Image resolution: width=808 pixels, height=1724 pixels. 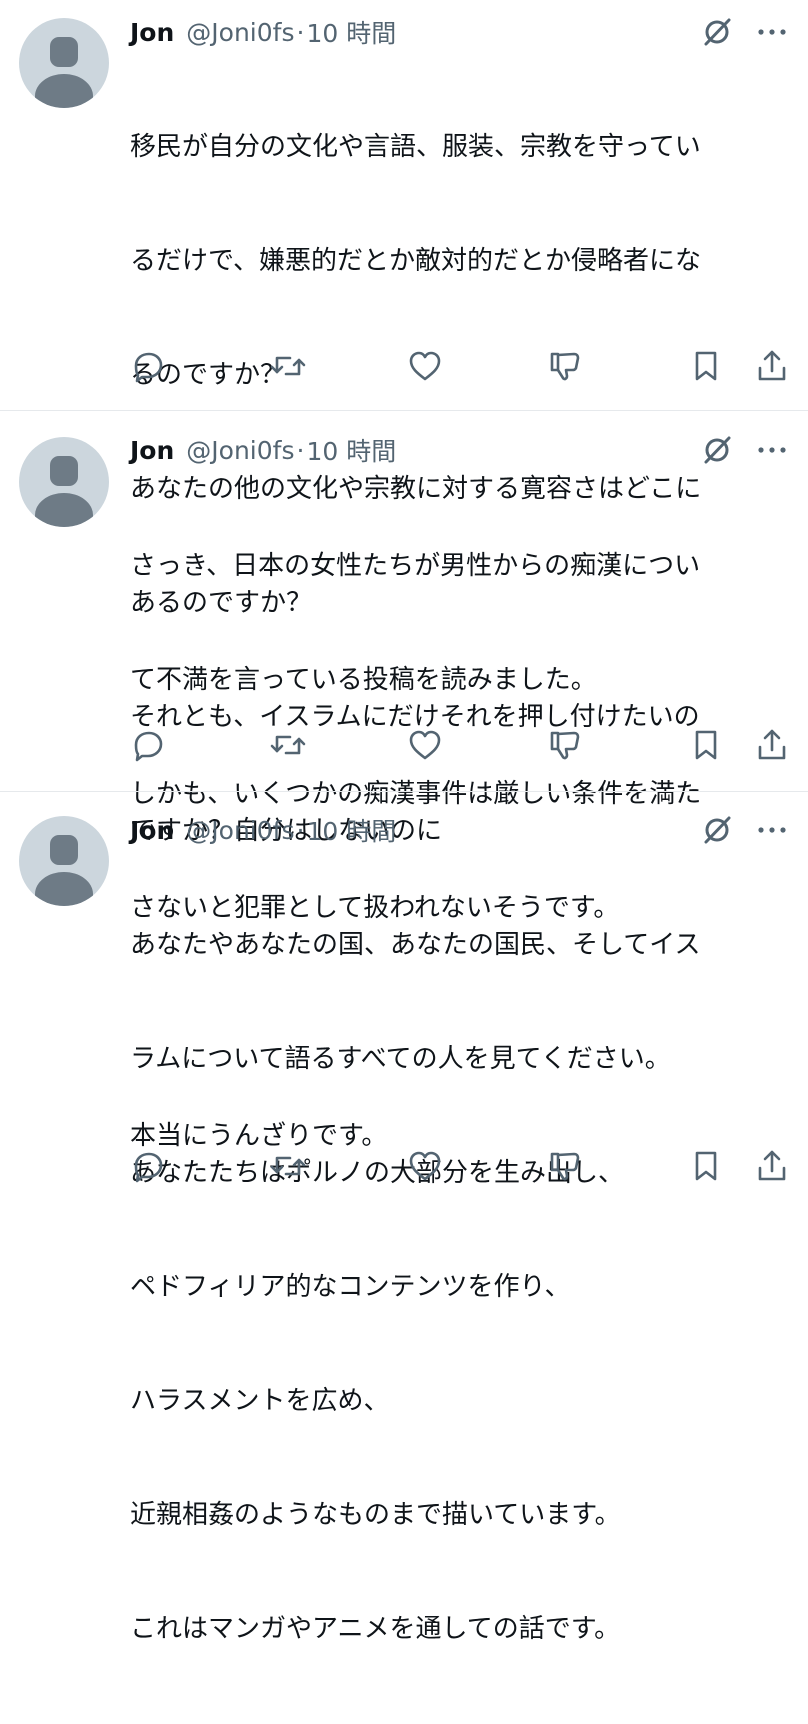 I want to click on tweet-text-line: ラムについて語るすべての人を見てください。, so click(x=400, y=1059).